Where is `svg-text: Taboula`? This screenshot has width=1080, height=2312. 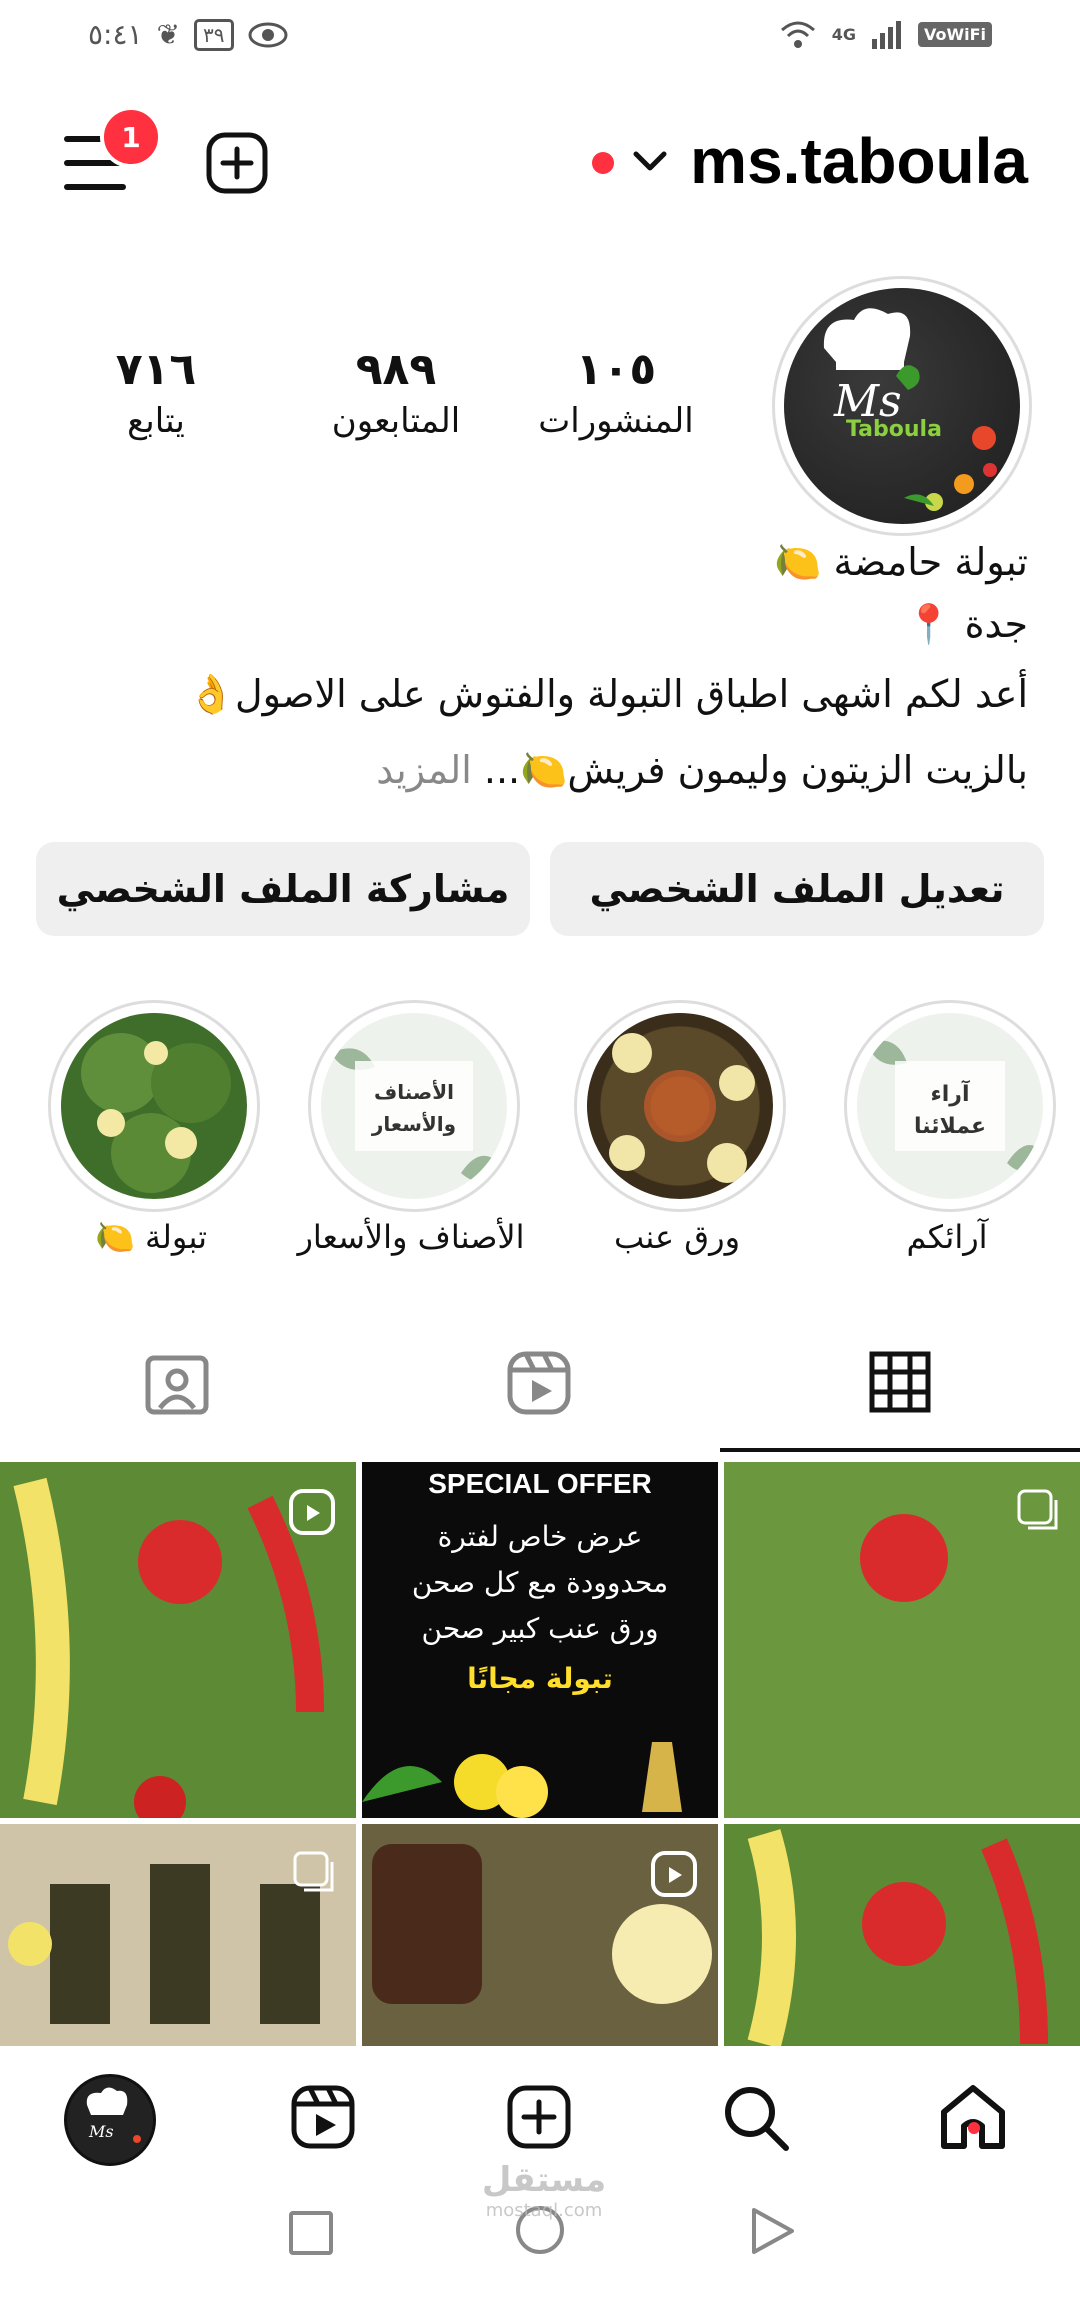
svg-text: Taboula is located at coordinates (894, 429).